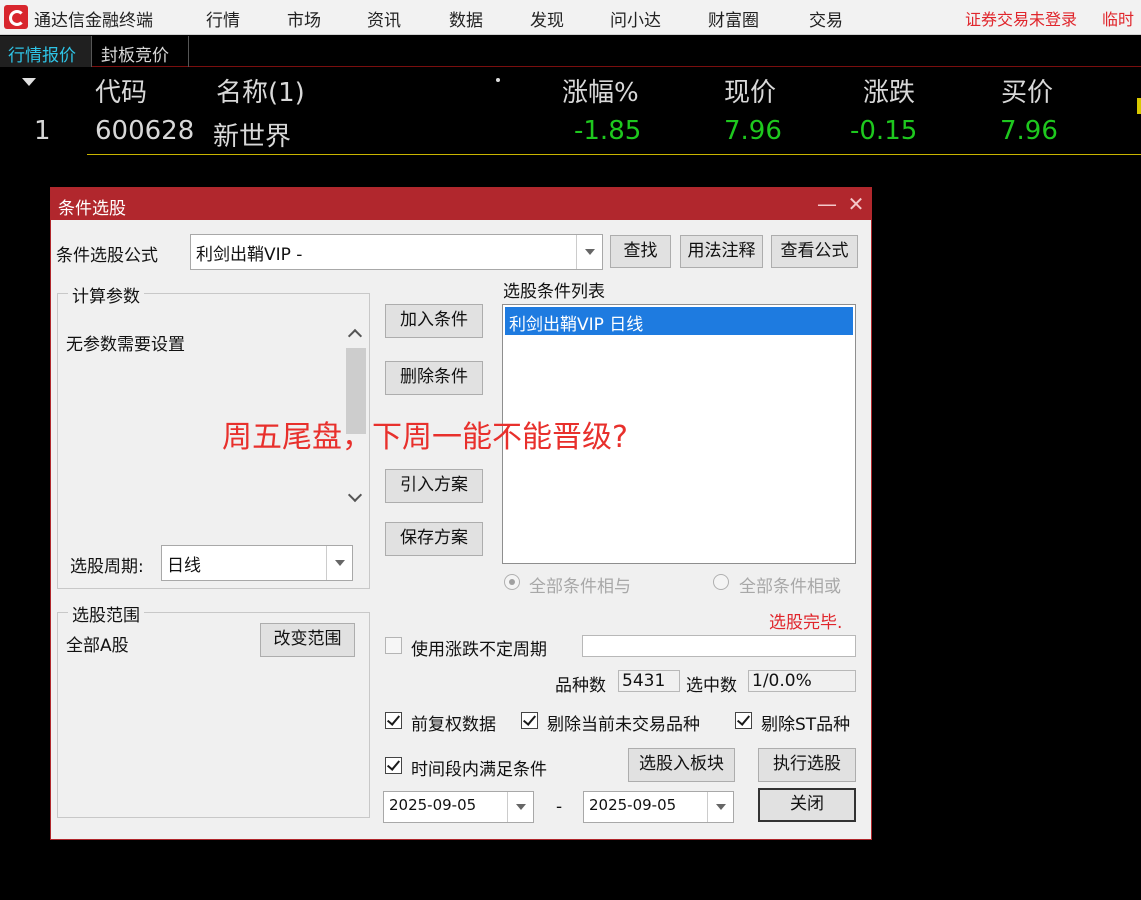 The height and width of the screenshot is (900, 1141). What do you see at coordinates (384, 18) in the screenshot?
I see `menu-item-news: 资讯` at bounding box center [384, 18].